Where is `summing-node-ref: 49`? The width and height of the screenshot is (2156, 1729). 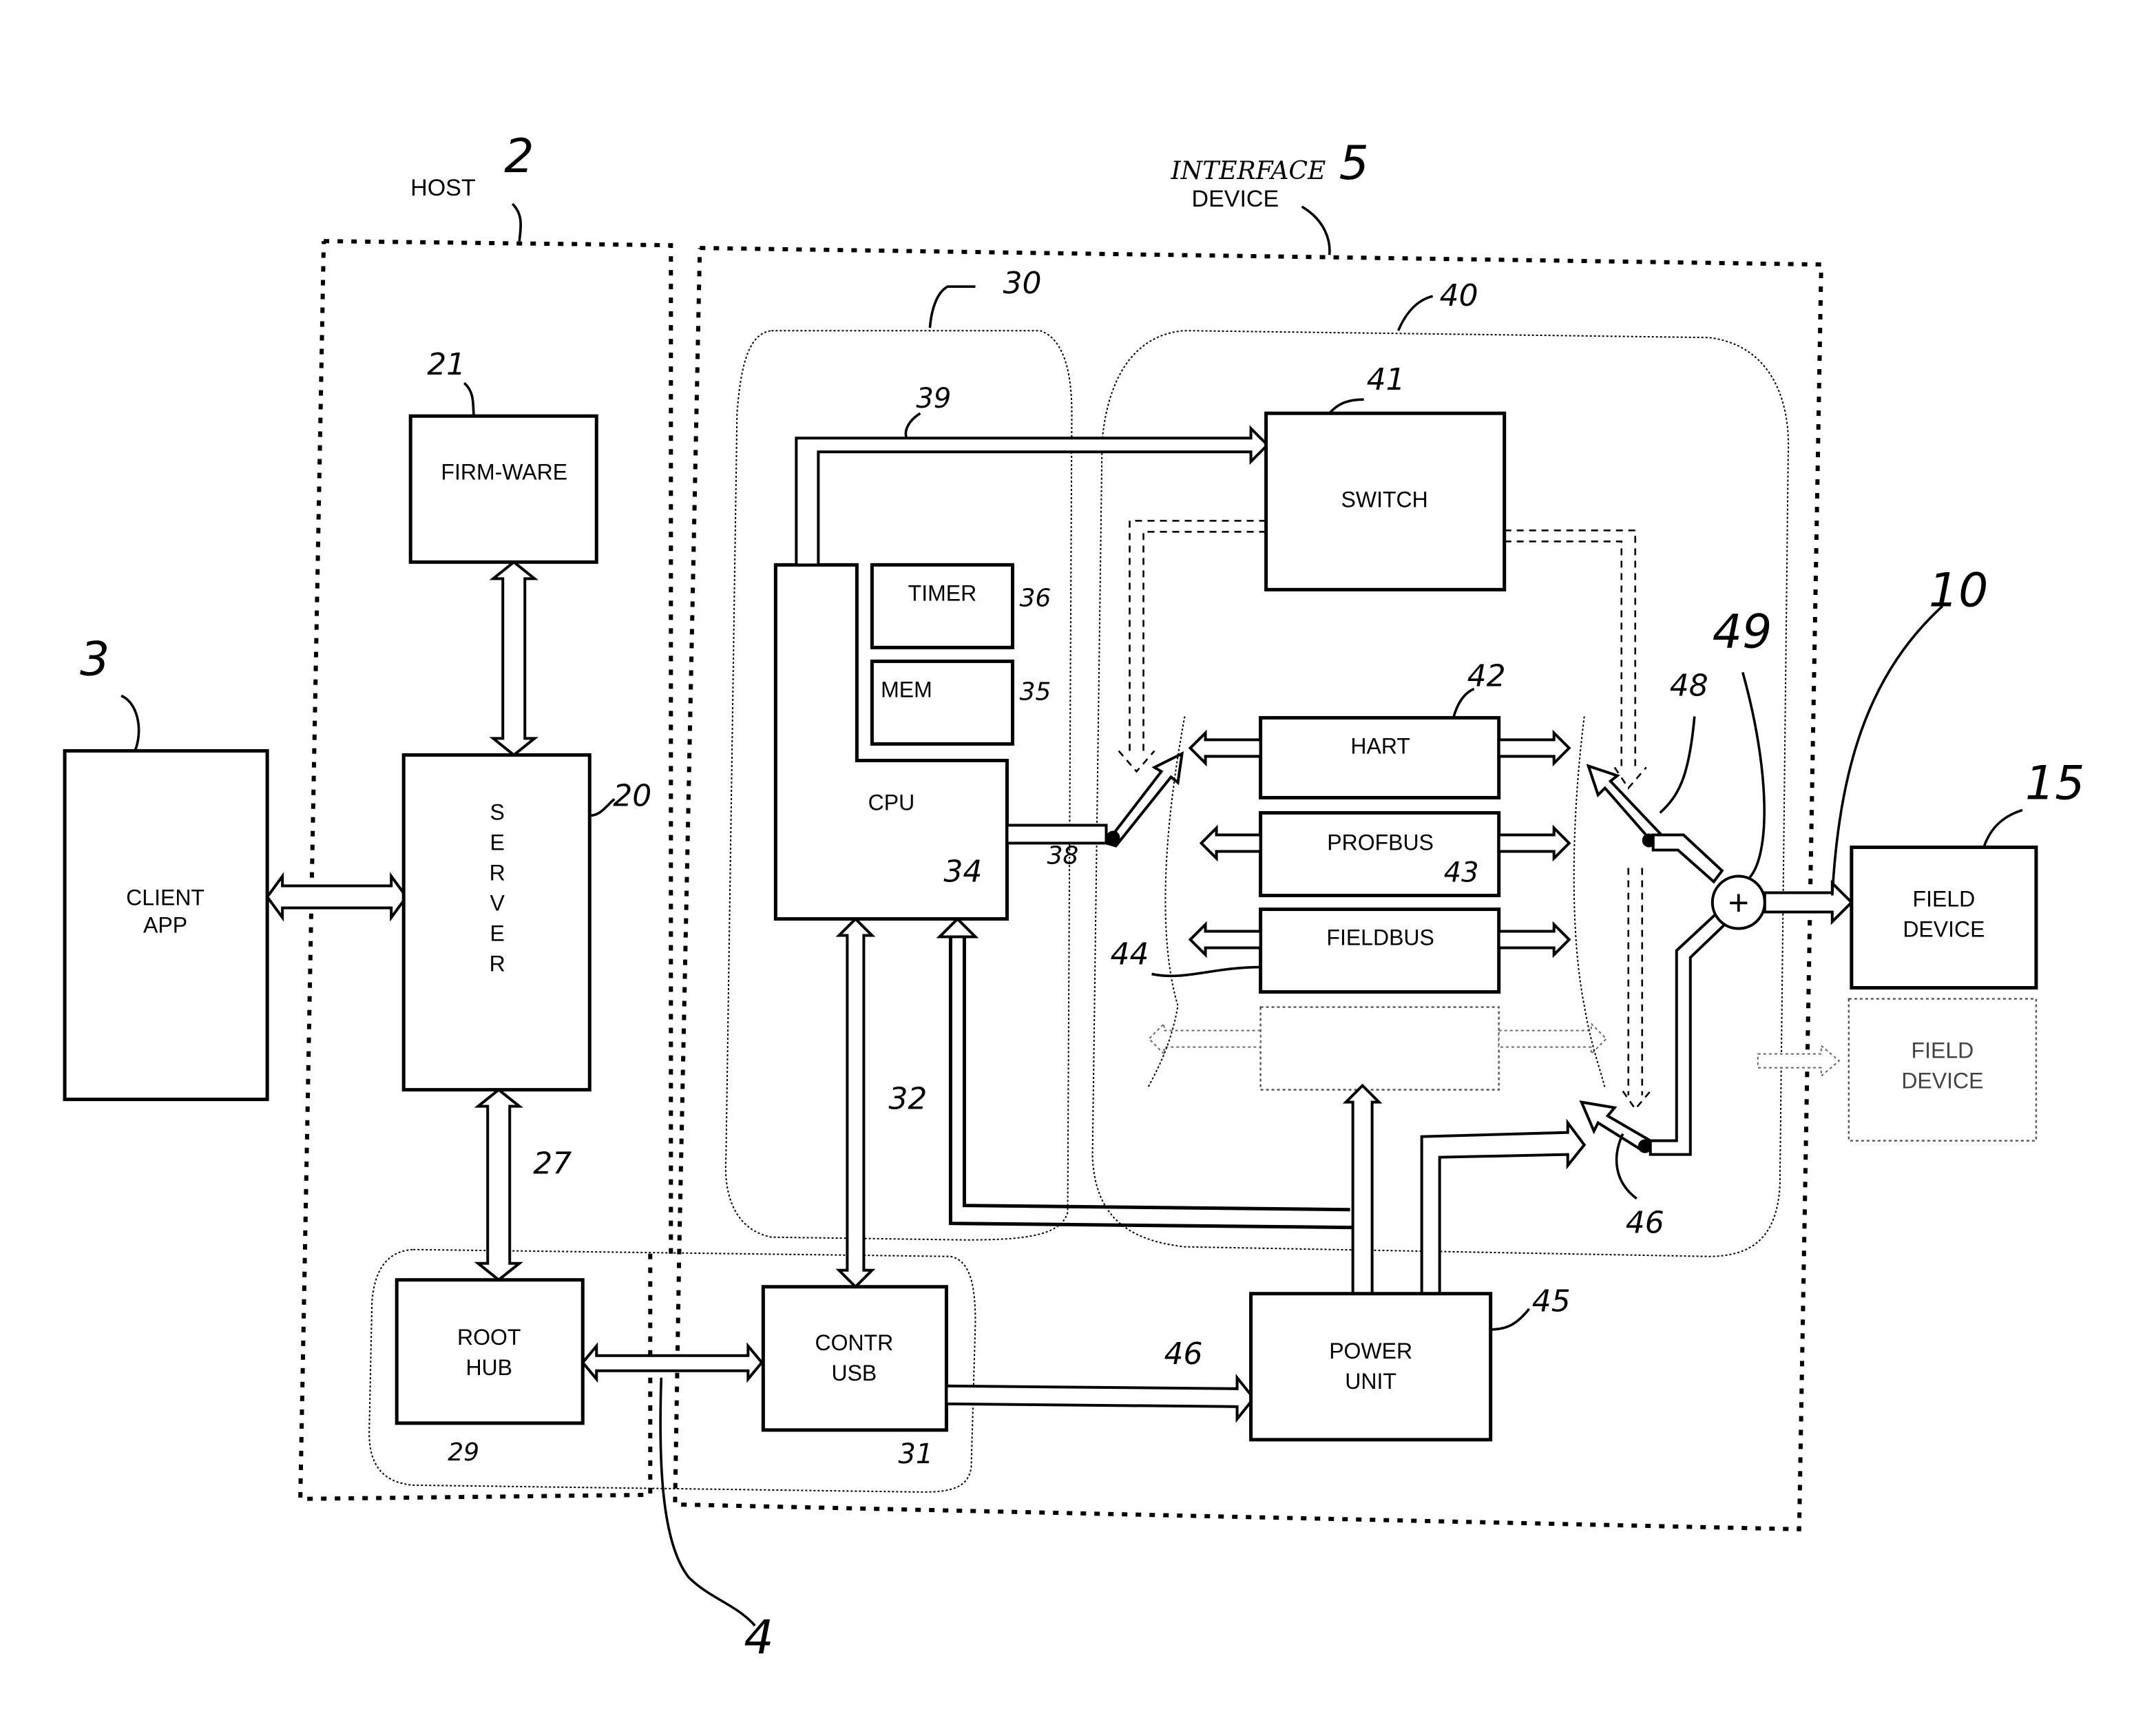 summing-node-ref: 49 is located at coordinates (1742, 632).